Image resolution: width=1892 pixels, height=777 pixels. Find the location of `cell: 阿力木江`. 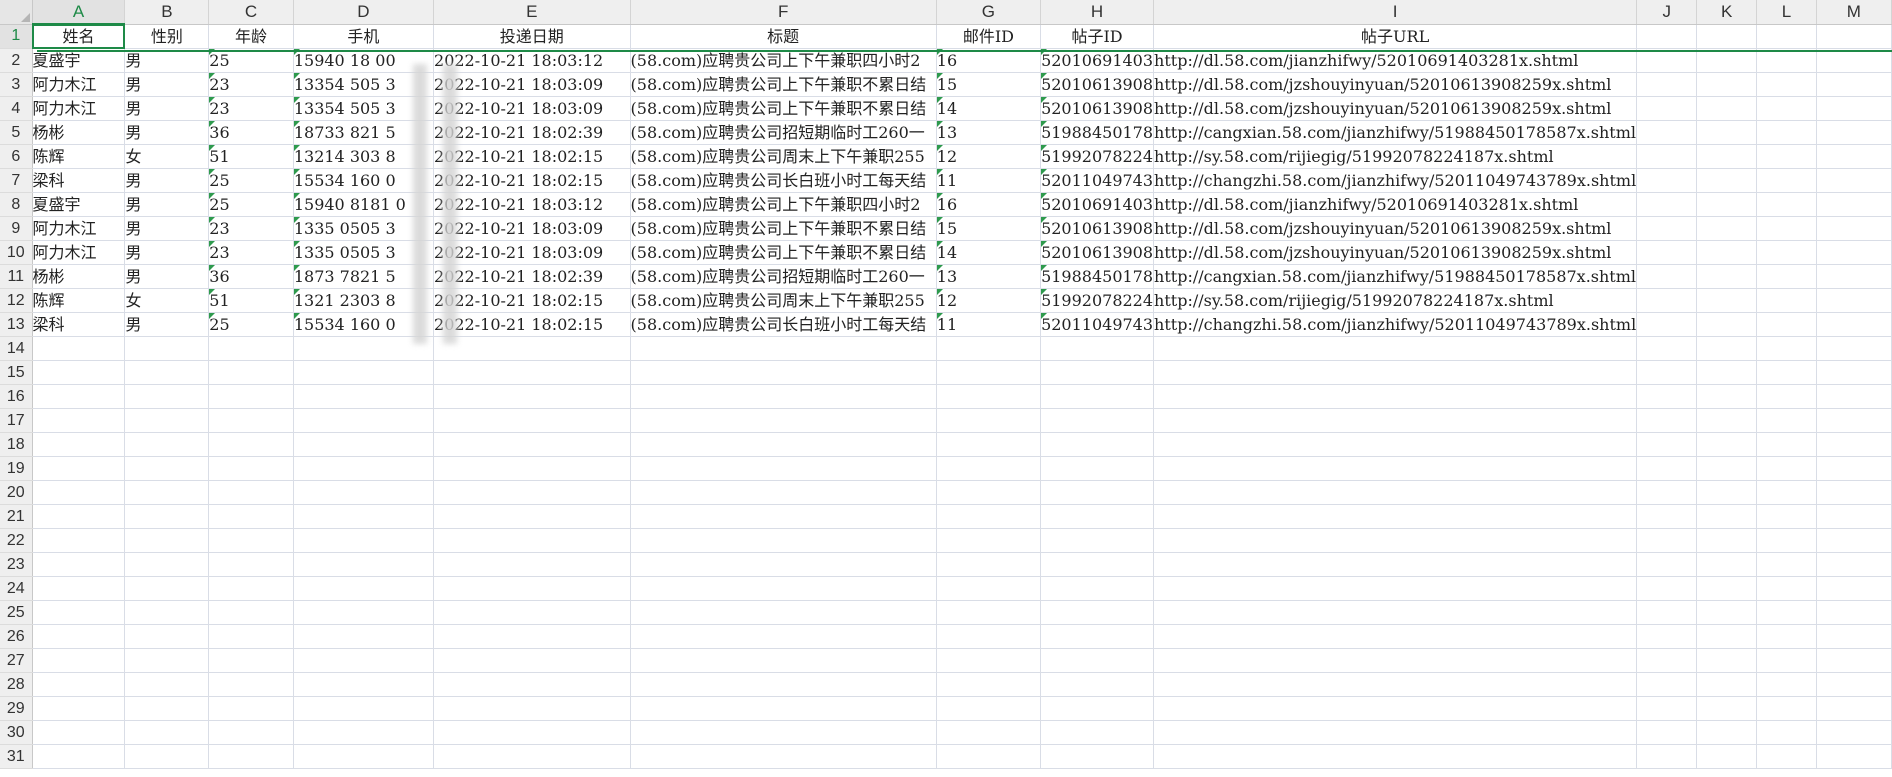

cell: 阿力木江 is located at coordinates (79, 252).